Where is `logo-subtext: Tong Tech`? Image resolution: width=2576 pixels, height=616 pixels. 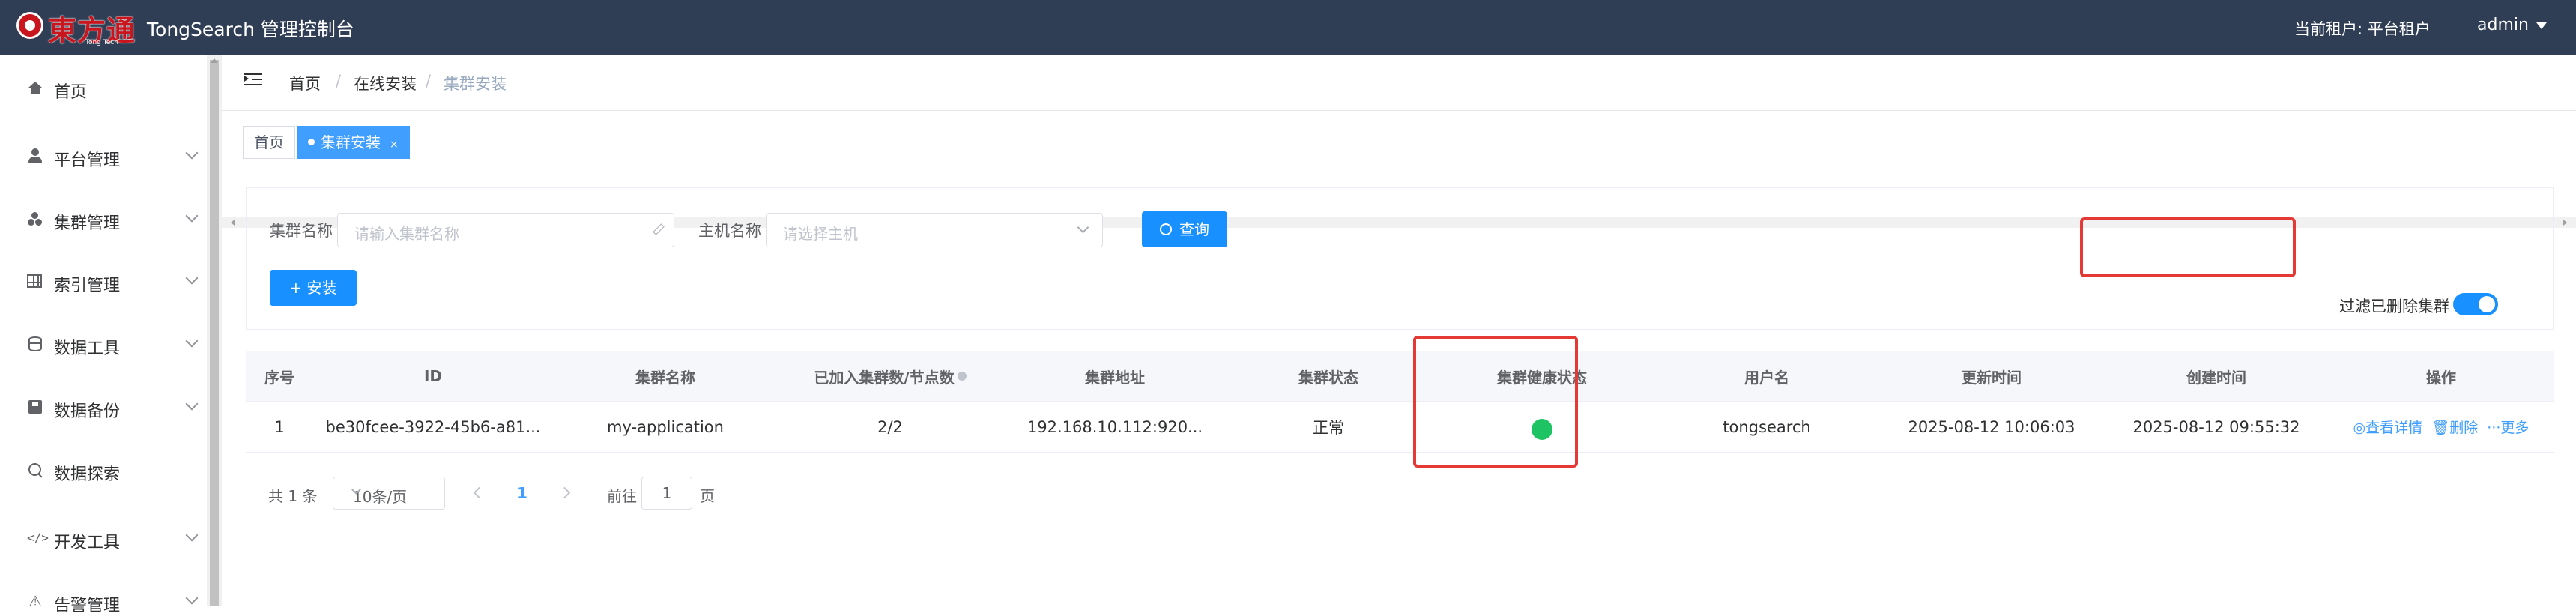
logo-subtext: Tong Tech is located at coordinates (101, 42).